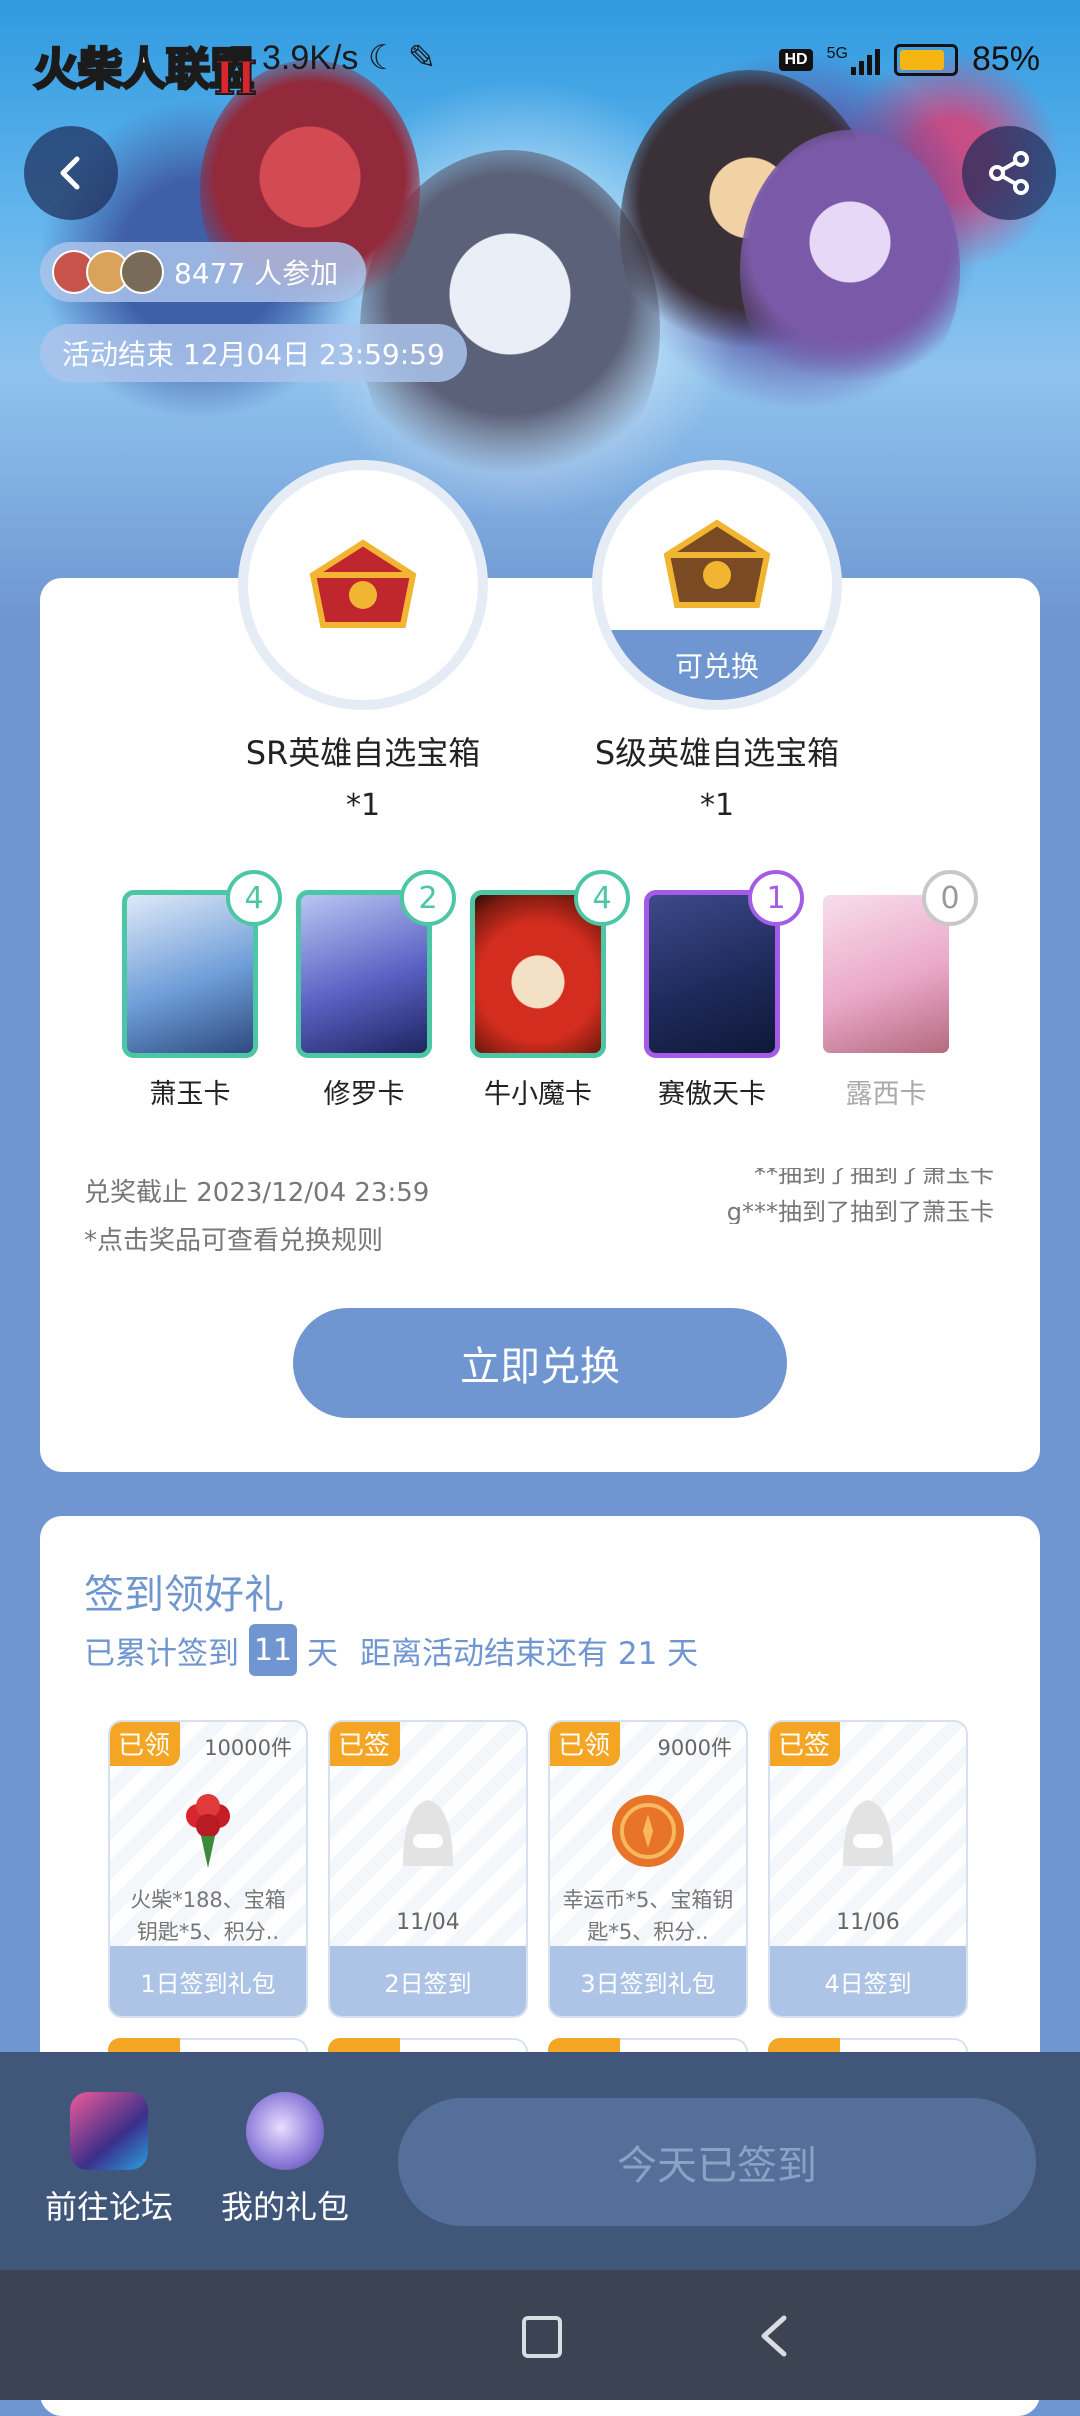 The height and width of the screenshot is (2416, 1080). What do you see at coordinates (648, 1981) in the screenshot?
I see `day-label: 3日签到礼包` at bounding box center [648, 1981].